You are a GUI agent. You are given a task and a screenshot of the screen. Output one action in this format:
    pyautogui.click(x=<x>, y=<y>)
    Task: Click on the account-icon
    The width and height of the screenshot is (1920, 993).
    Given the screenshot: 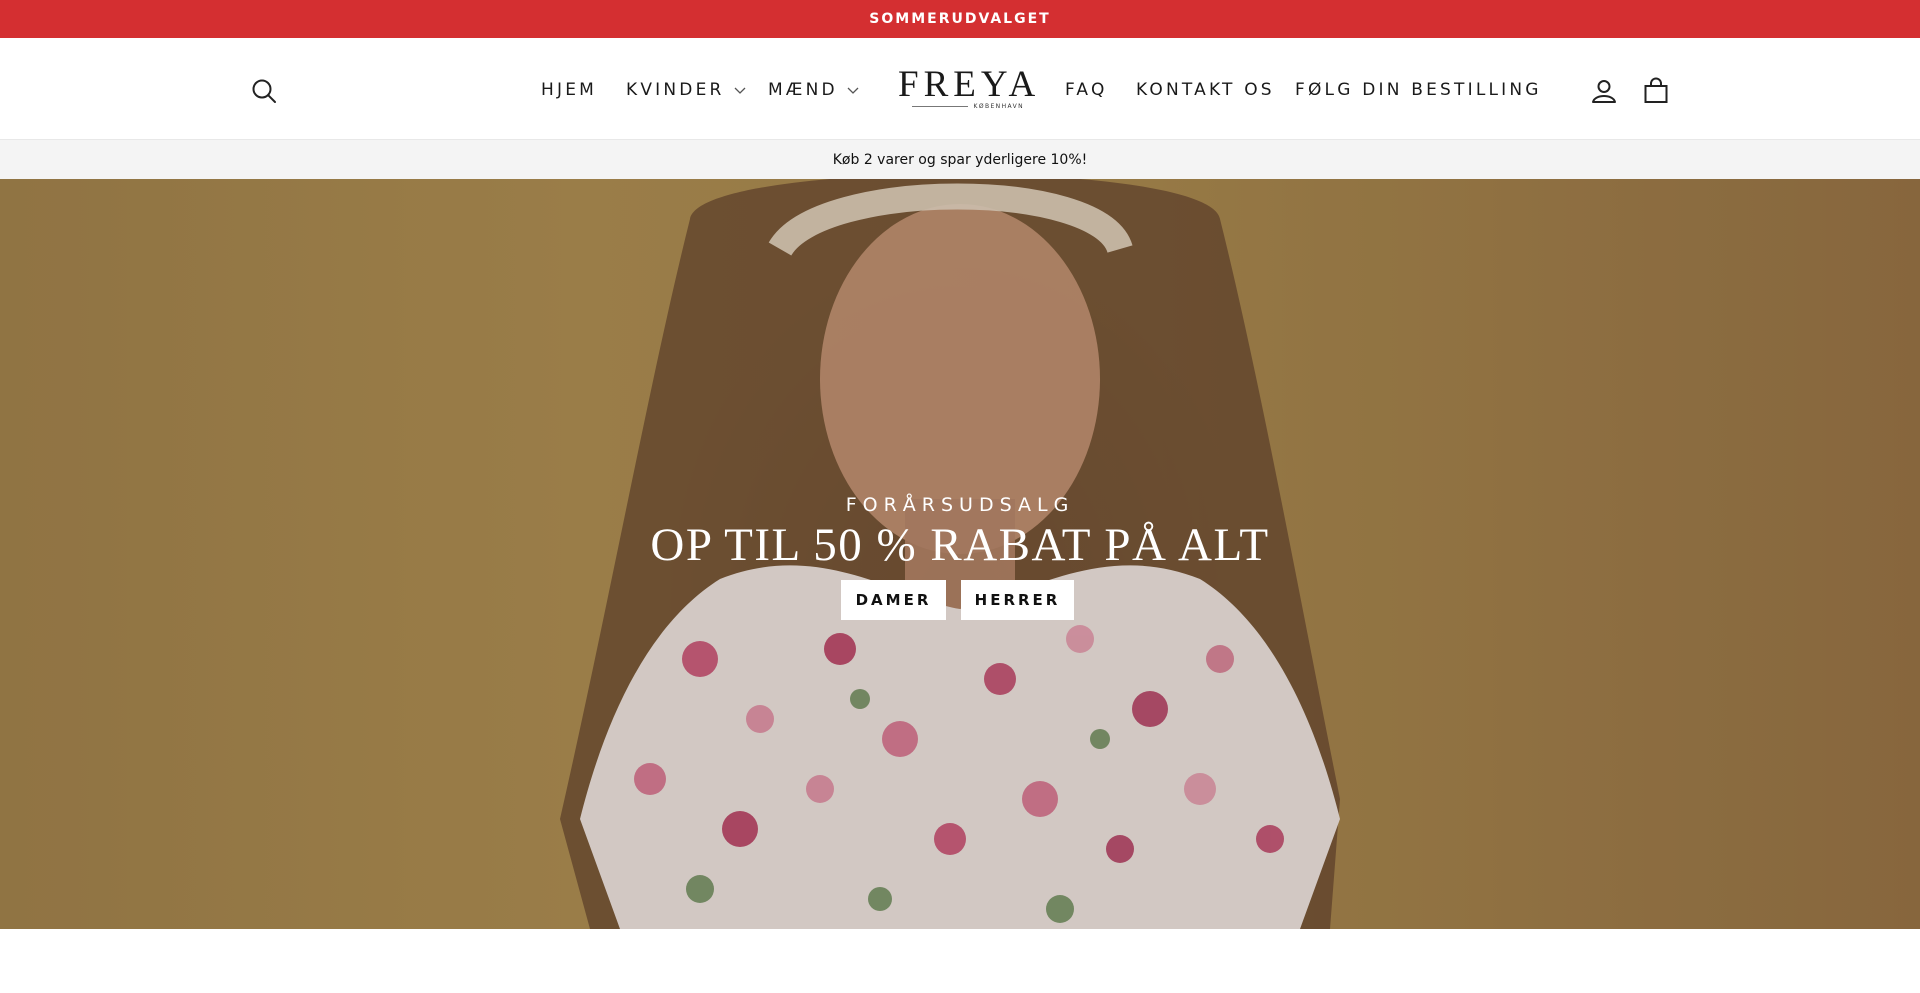 What is the action you would take?
    pyautogui.click(x=1604, y=91)
    